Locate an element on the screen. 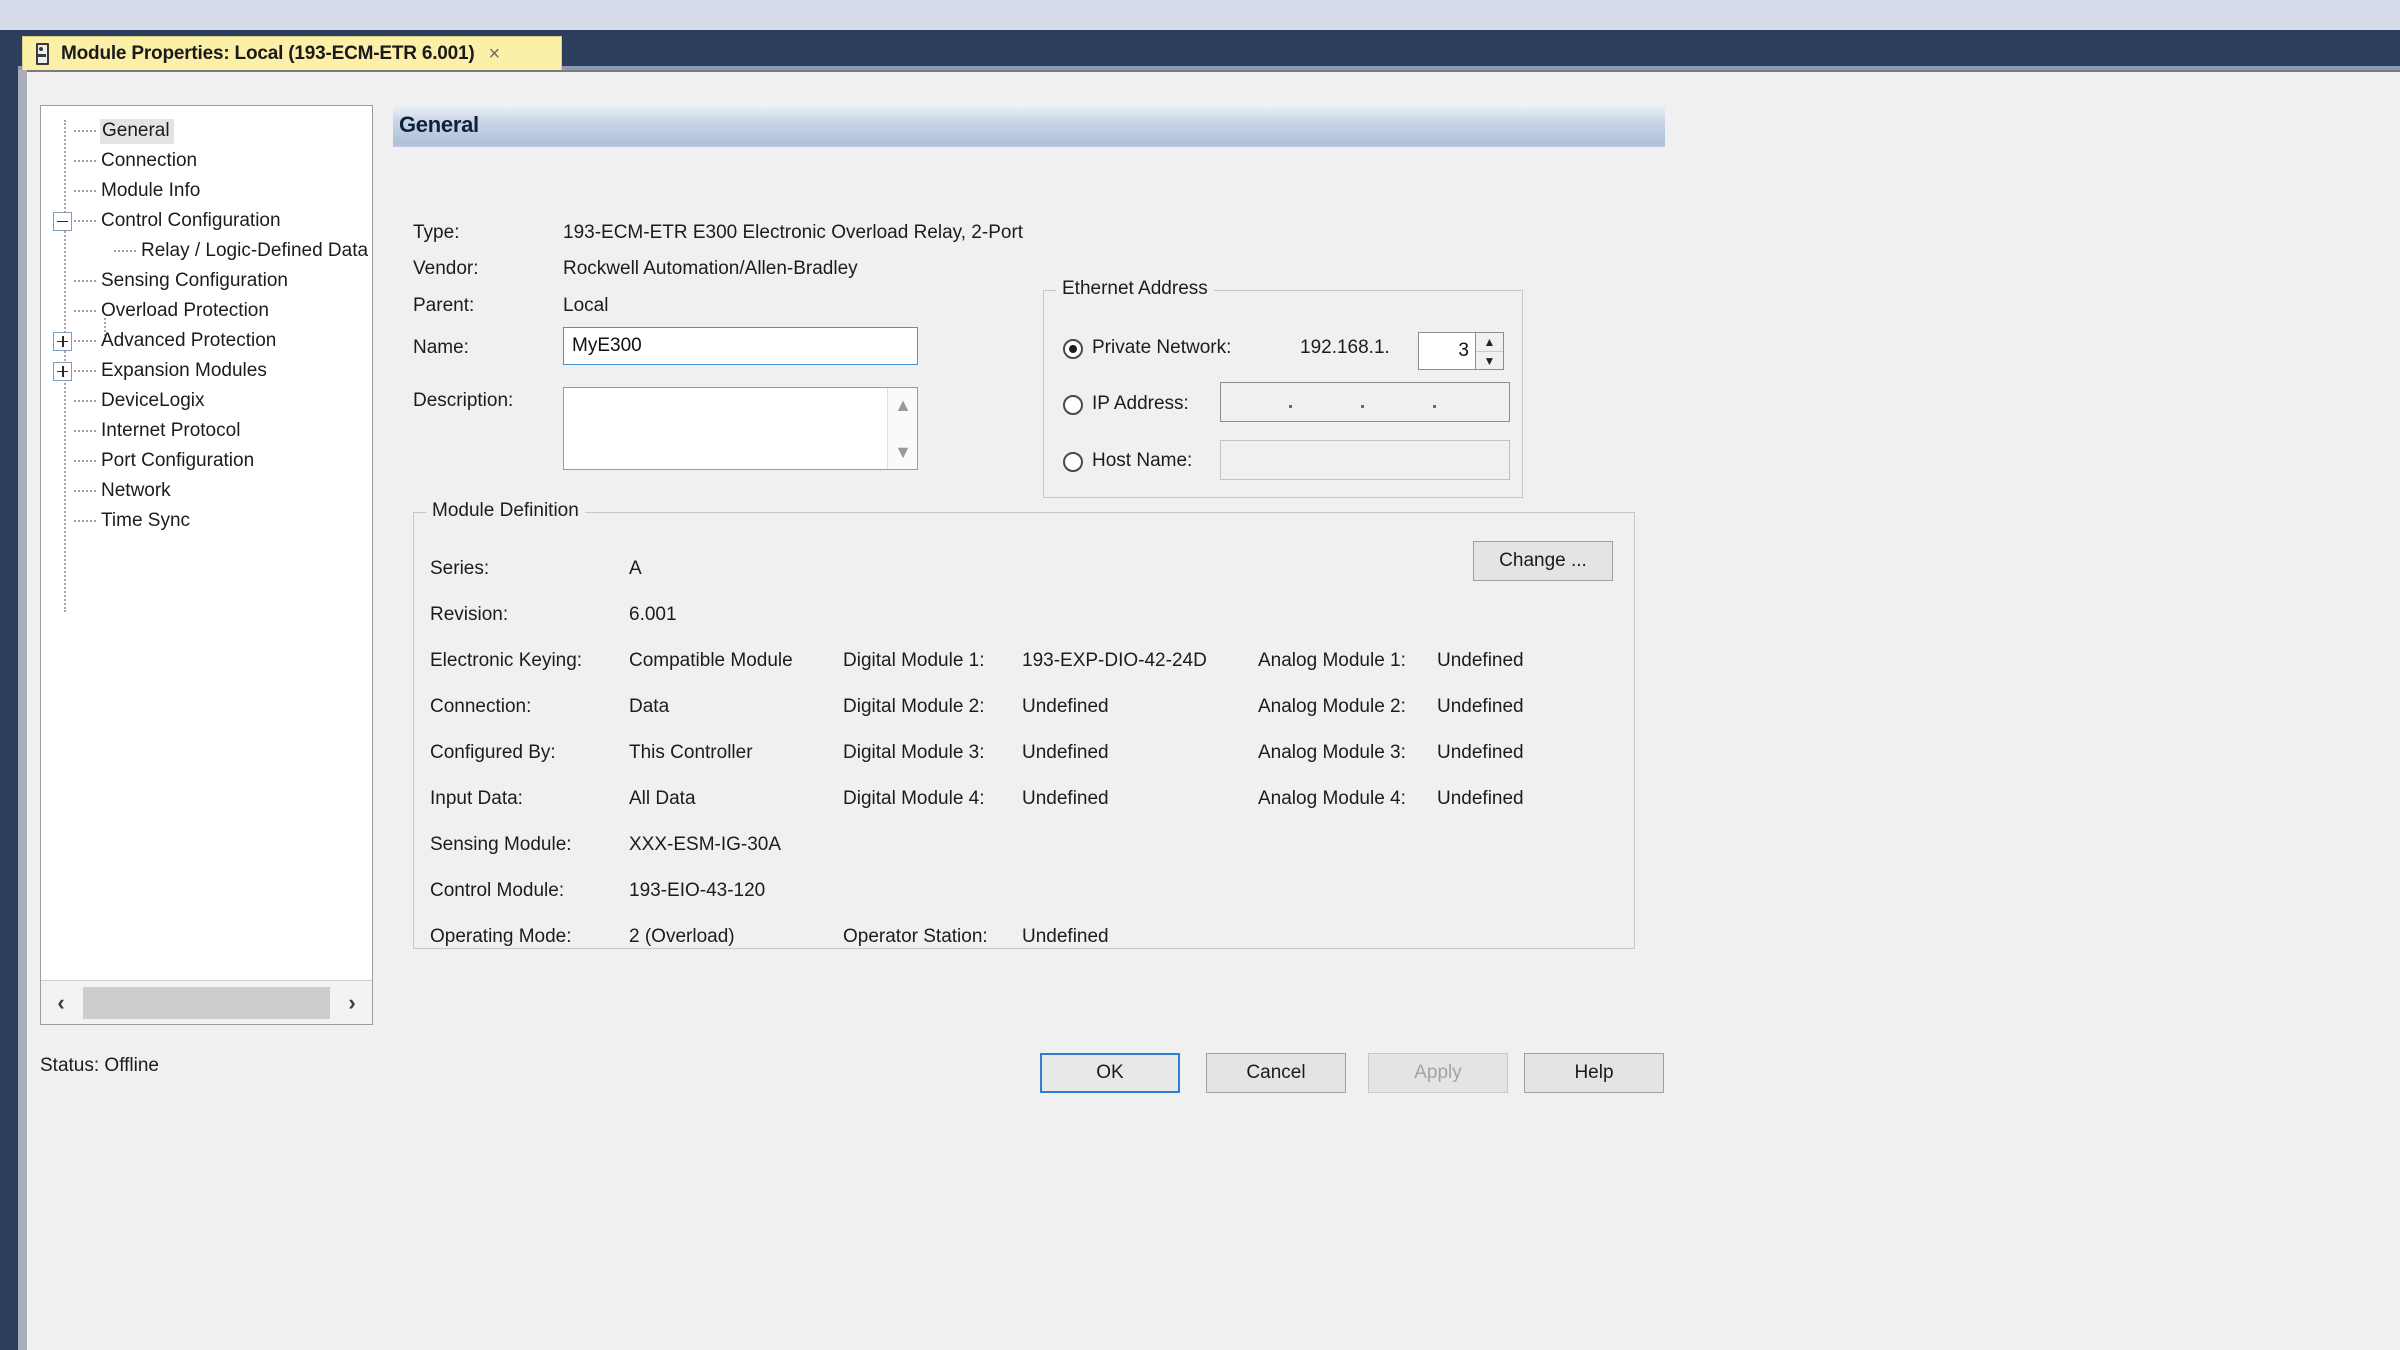 The width and height of the screenshot is (2400, 1350). moddef-label-col3-3: Analog Module 4: is located at coordinates (1332, 798).